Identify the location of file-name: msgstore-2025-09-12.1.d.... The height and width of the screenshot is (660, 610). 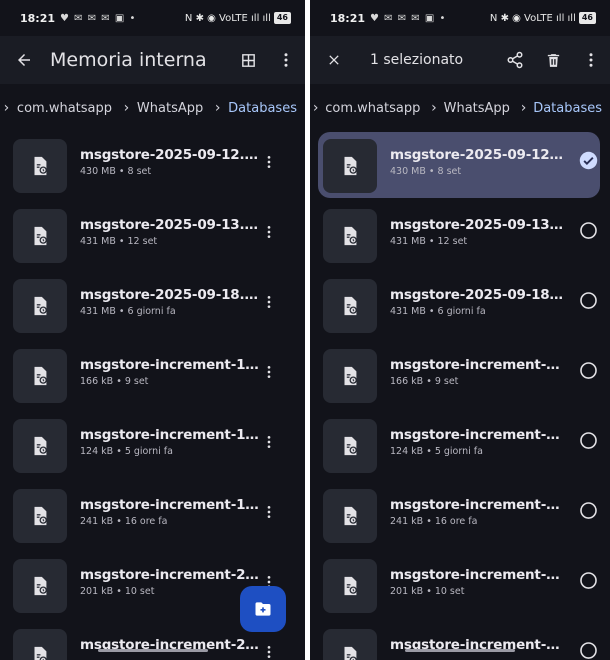
(170, 155).